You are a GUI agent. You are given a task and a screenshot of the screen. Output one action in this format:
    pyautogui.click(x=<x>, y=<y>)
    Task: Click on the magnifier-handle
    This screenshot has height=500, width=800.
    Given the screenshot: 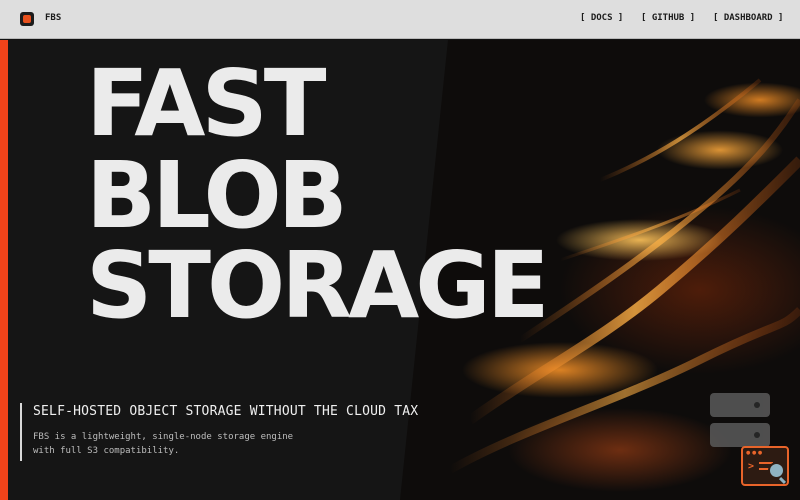 What is the action you would take?
    pyautogui.click(x=782, y=480)
    